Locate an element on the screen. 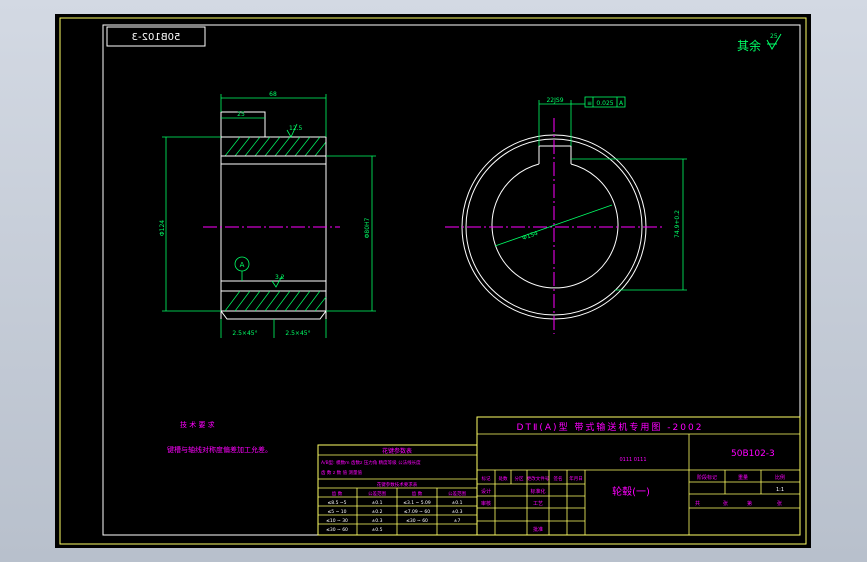 This screenshot has width=867, height=562. table-cell: ≤7.09 ~ 60 is located at coordinates (417, 512).